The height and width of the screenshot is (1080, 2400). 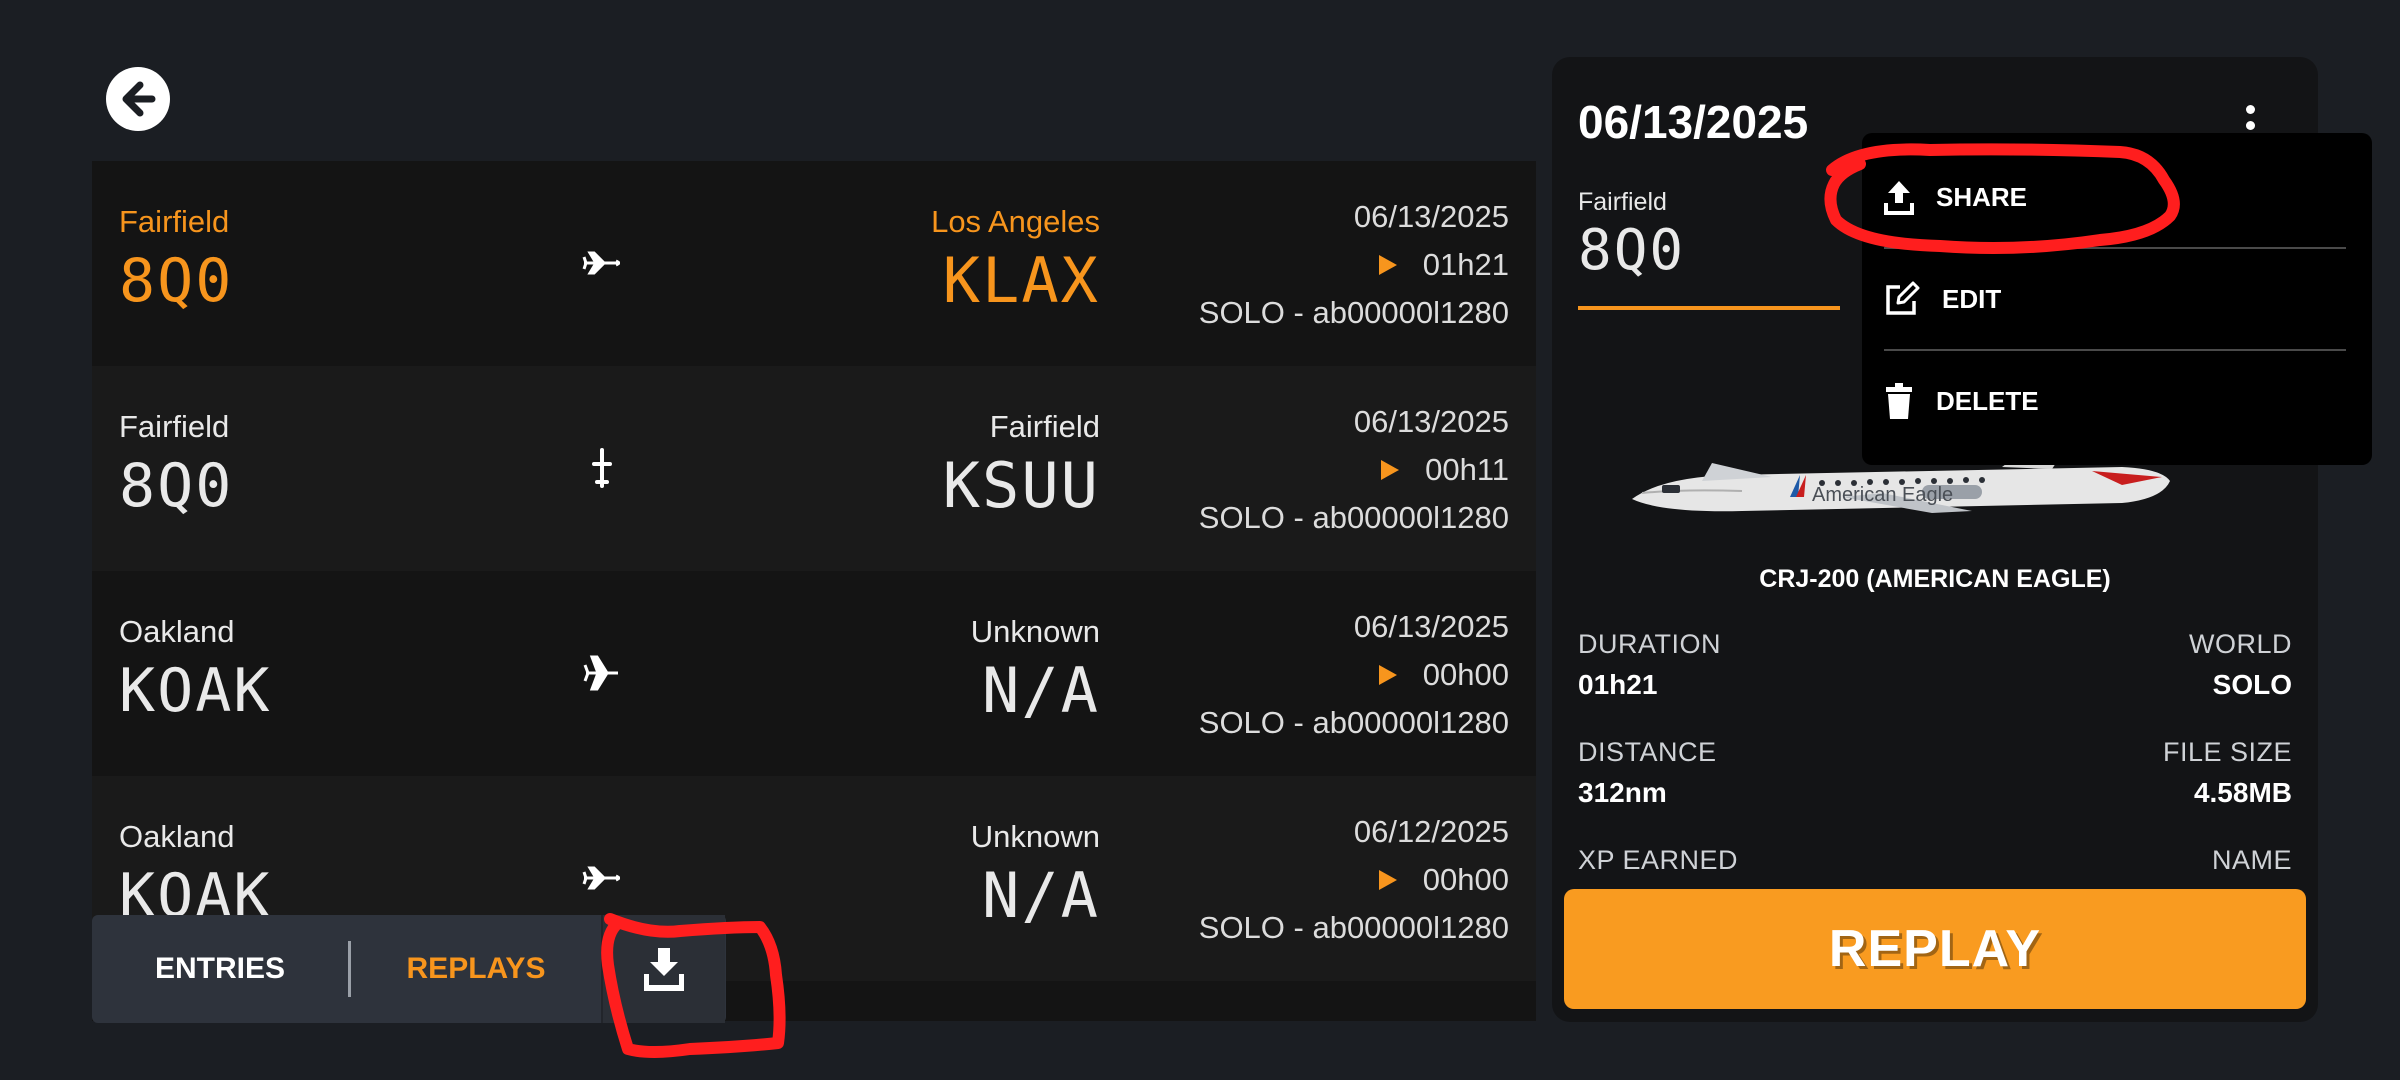 I want to click on edit-label: EDIT, so click(x=1972, y=298).